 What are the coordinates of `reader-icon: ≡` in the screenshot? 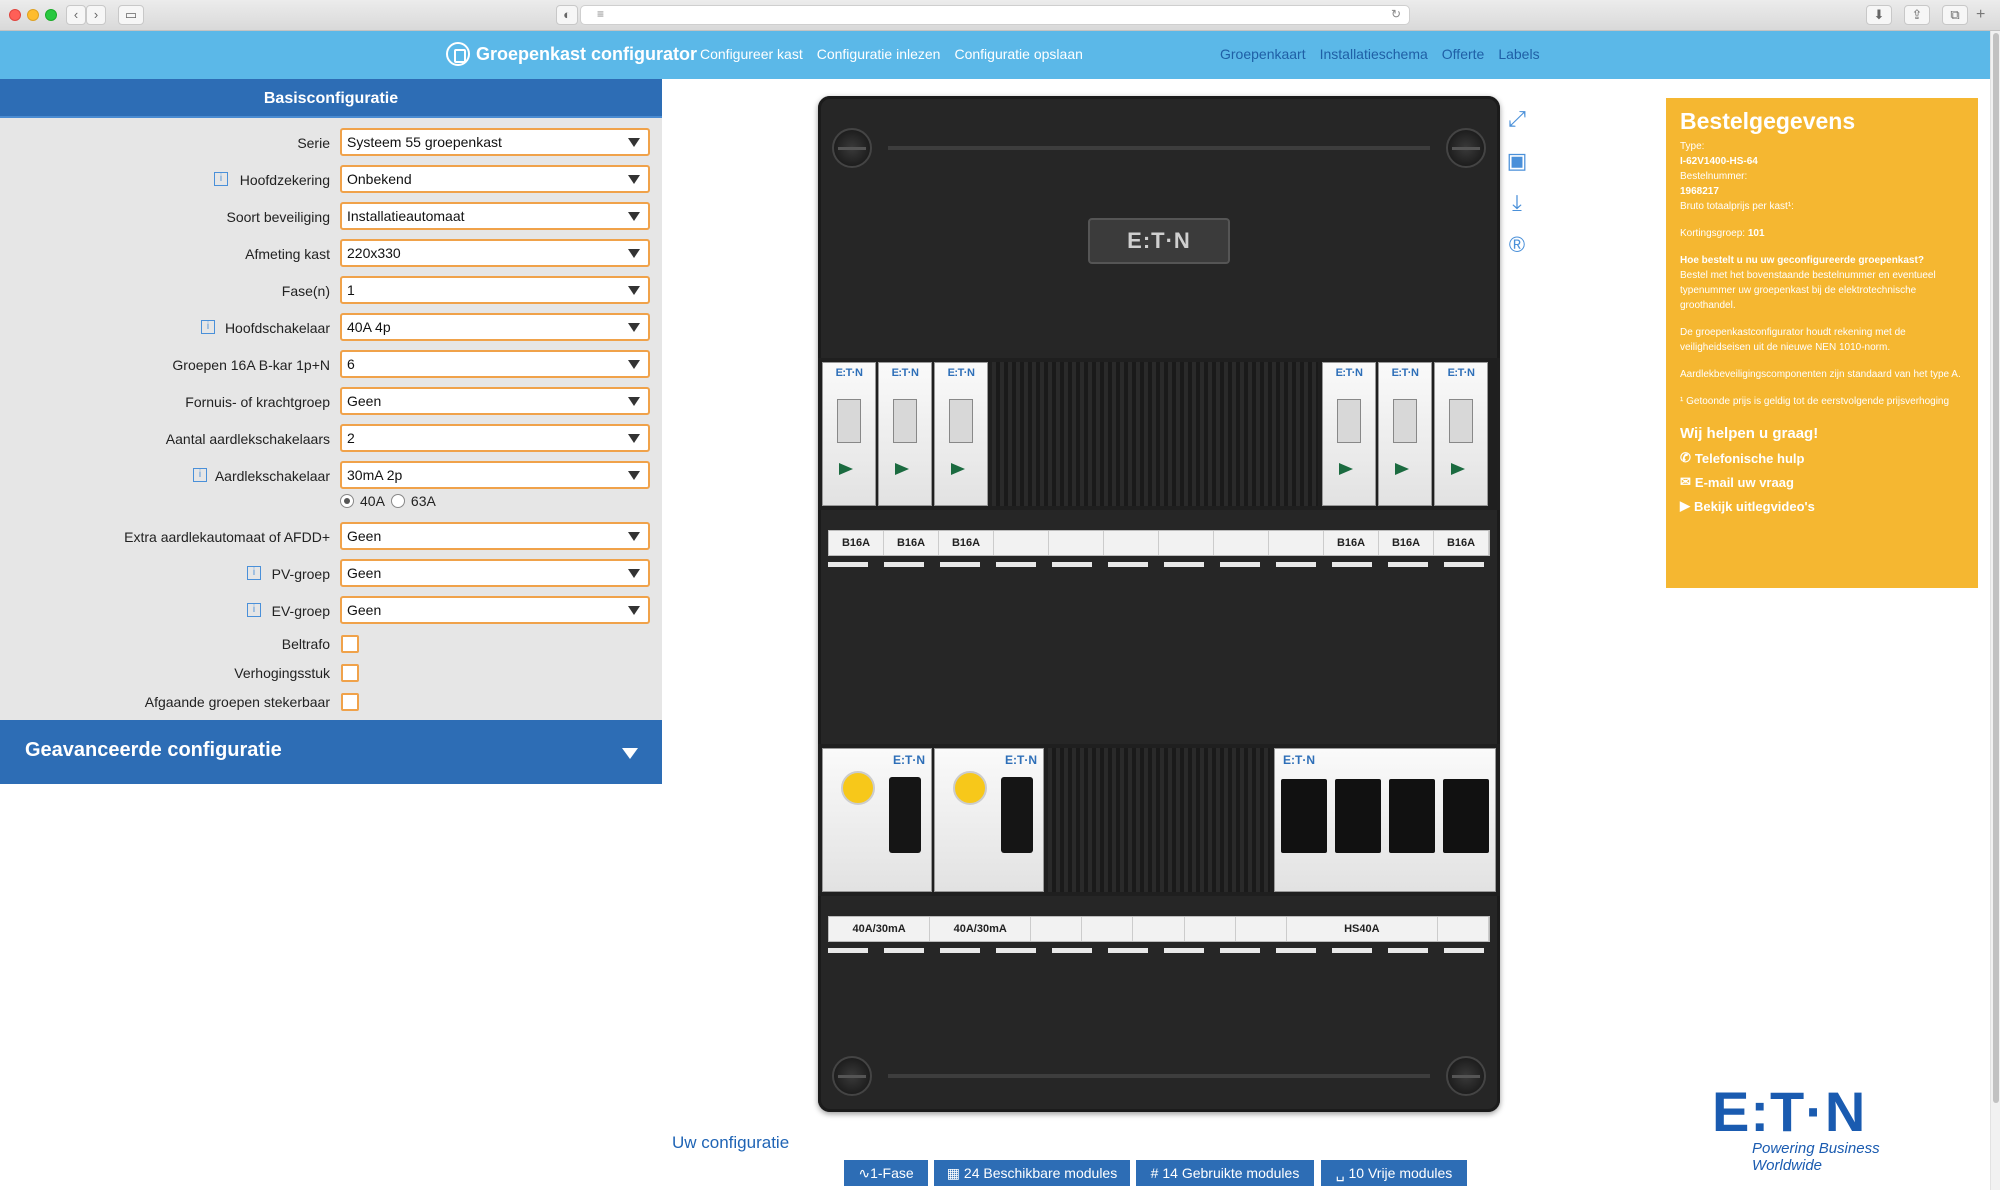 It's located at (600, 14).